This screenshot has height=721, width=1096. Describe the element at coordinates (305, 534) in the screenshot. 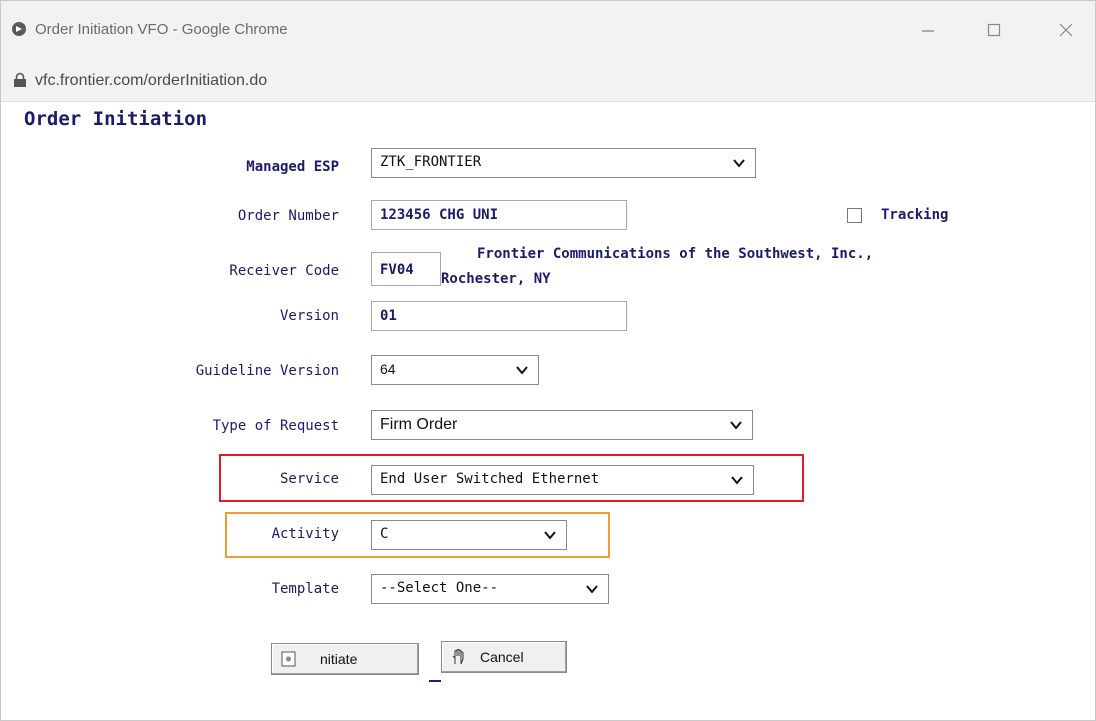

I see `activity-label: Activity` at that location.